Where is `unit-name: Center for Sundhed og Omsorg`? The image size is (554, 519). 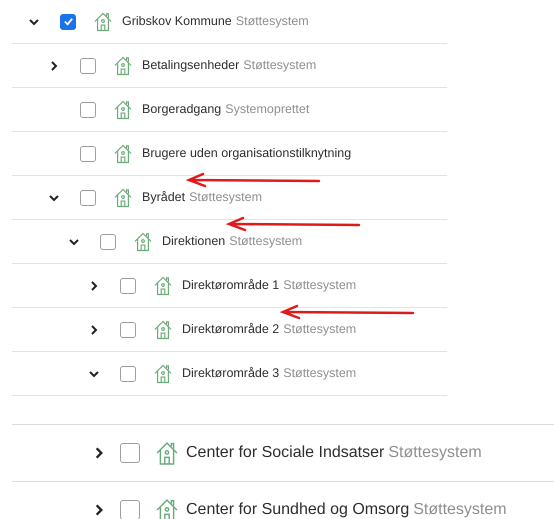 unit-name: Center for Sundhed og Omsorg is located at coordinates (298, 509).